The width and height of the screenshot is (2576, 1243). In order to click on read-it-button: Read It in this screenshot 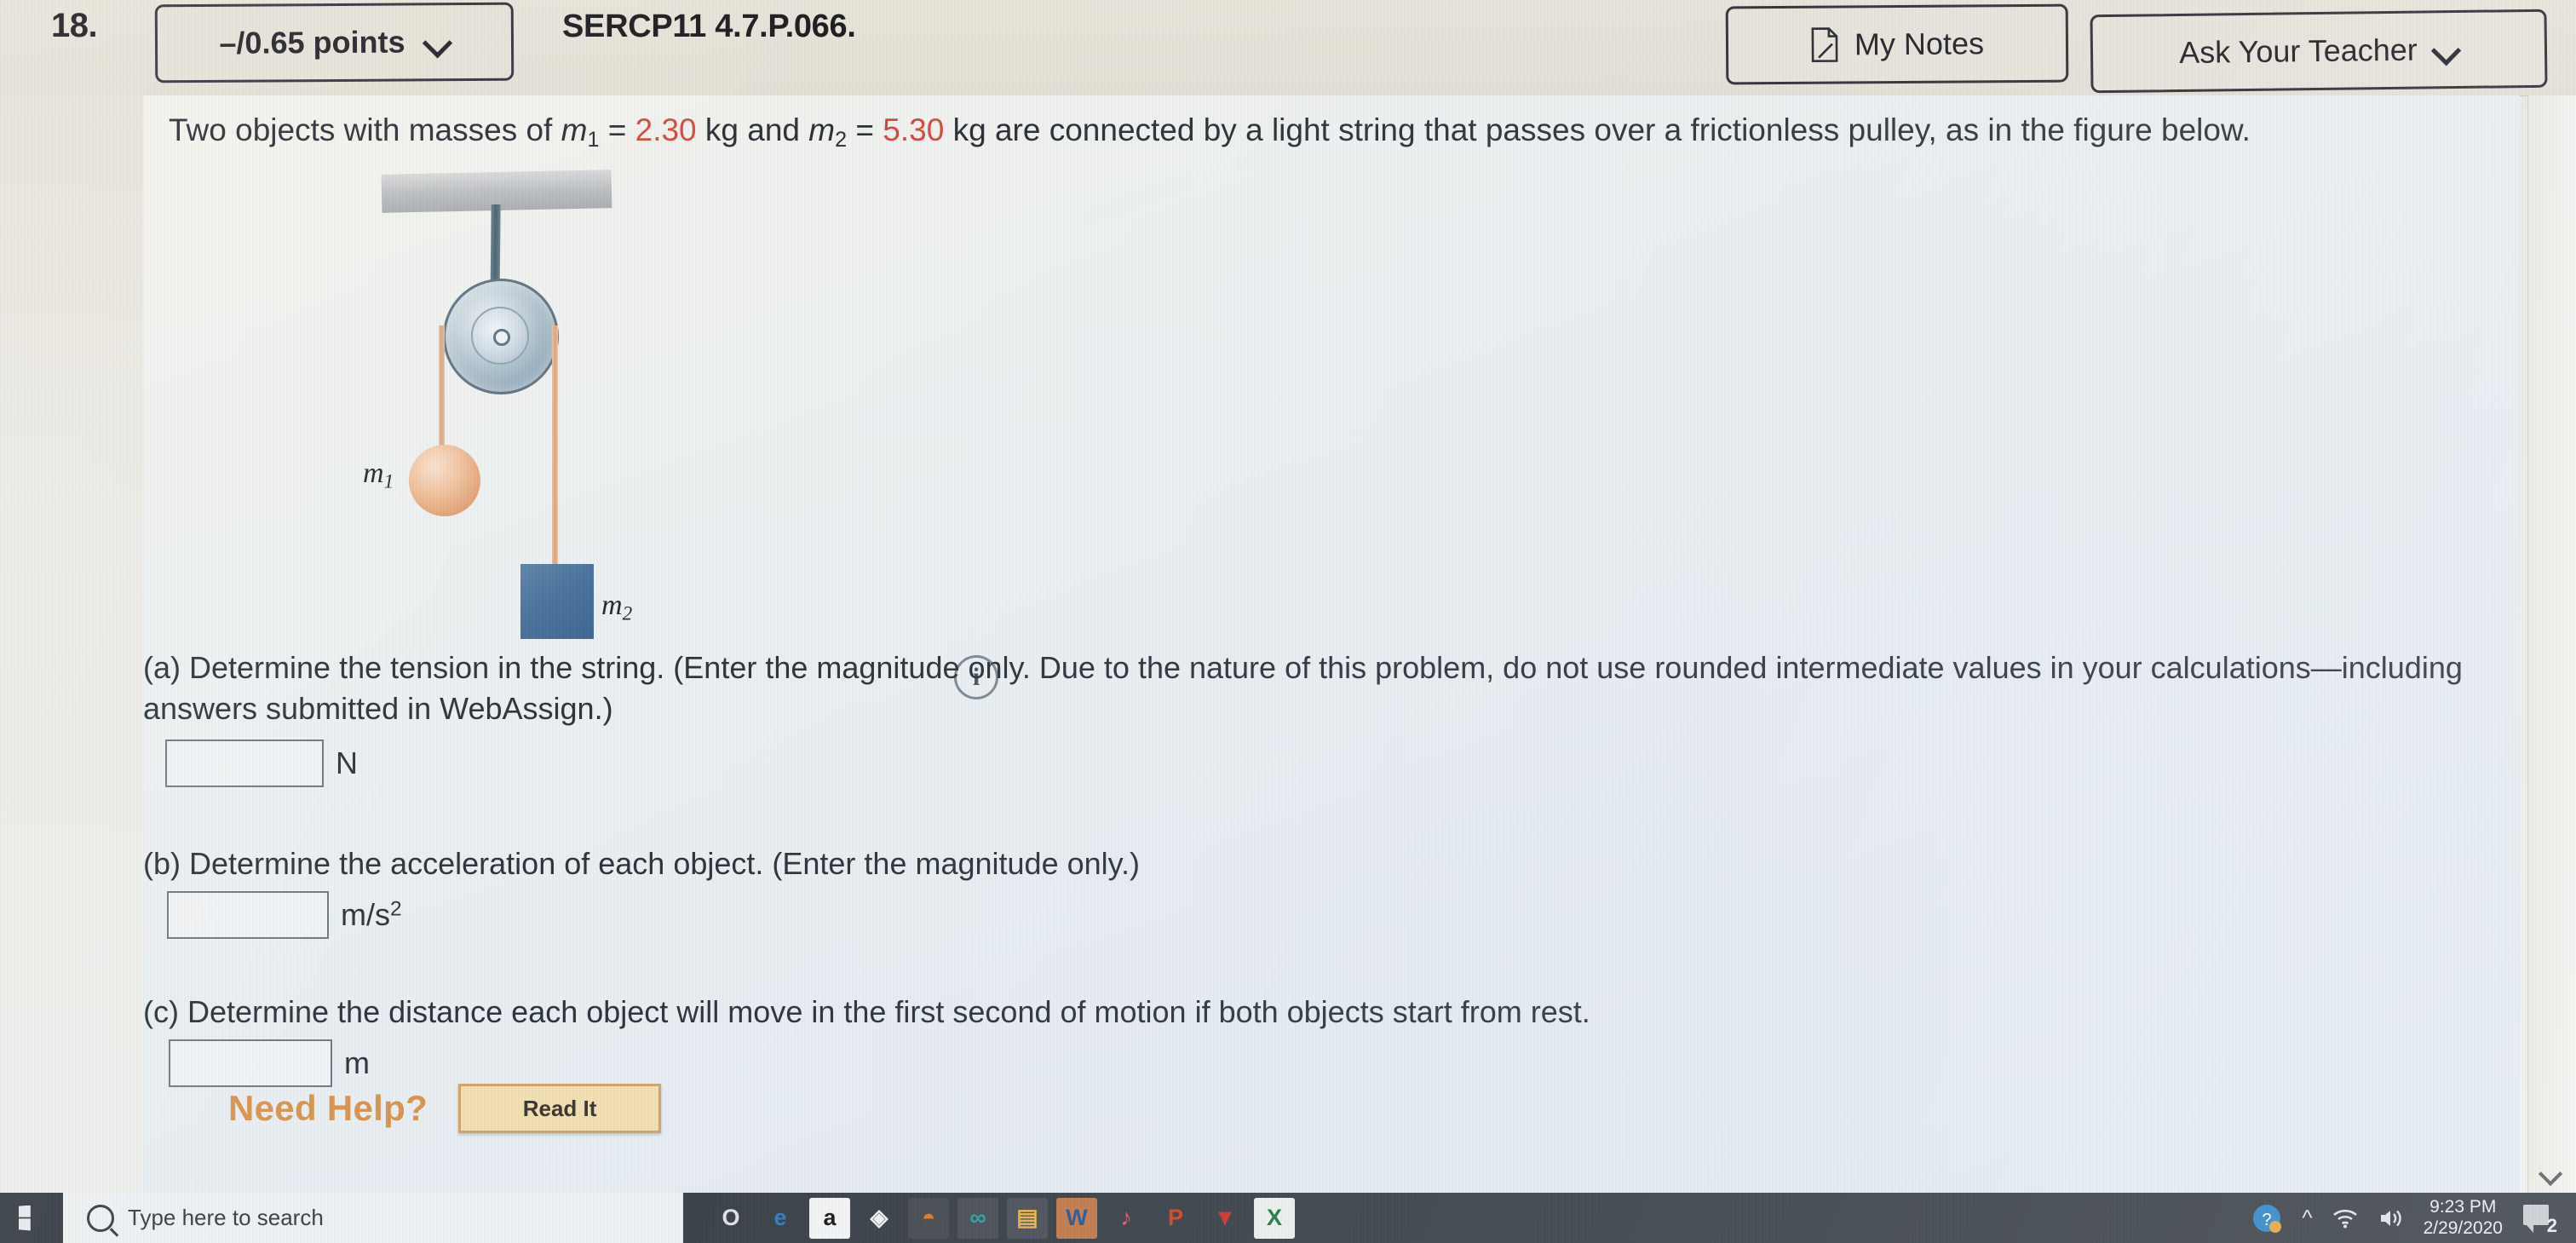, I will do `click(560, 1108)`.